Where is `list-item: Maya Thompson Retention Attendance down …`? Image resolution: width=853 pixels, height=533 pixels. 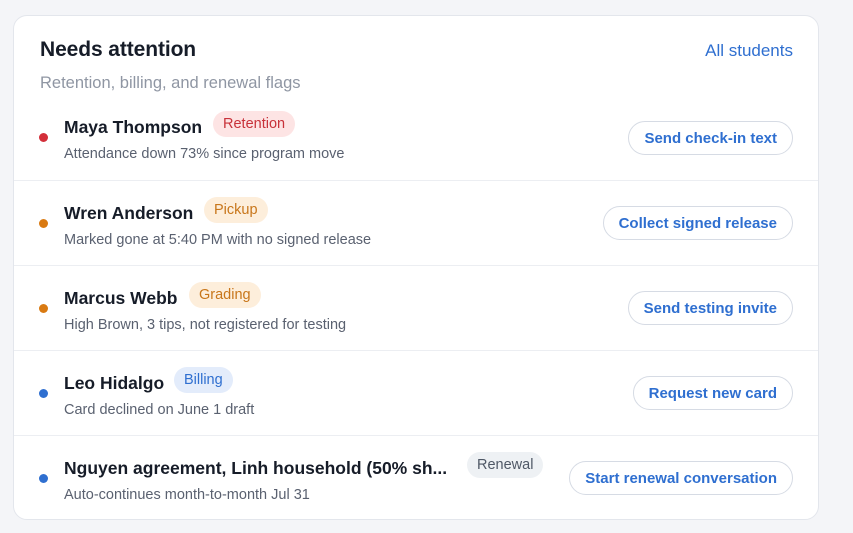 list-item: Maya Thompson Retention Attendance down … is located at coordinates (416, 145).